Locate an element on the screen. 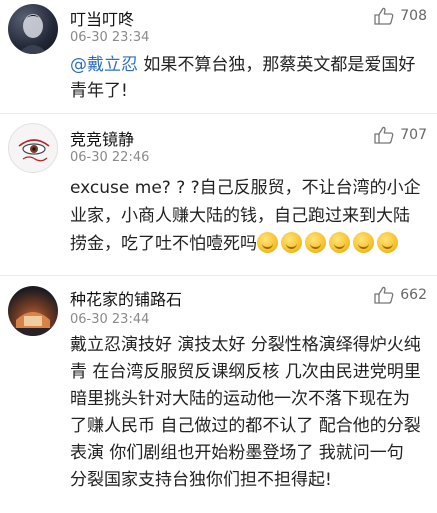 The height and width of the screenshot is (513, 437). like-count: 708 is located at coordinates (413, 16).